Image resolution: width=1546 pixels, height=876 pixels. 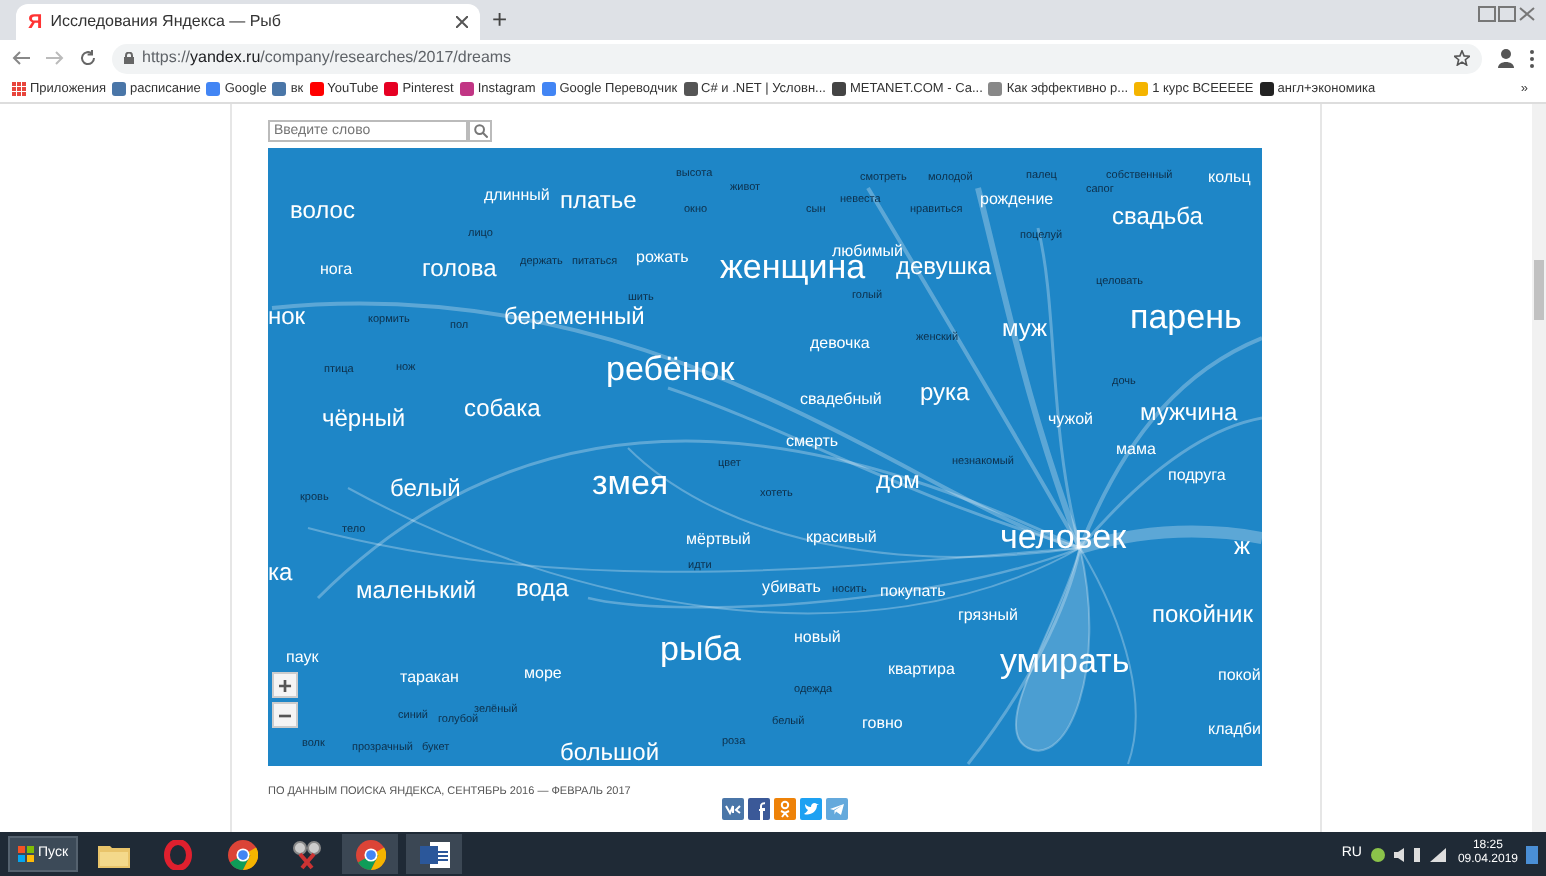 I want to click on cloud-word: грязный, so click(x=988, y=615).